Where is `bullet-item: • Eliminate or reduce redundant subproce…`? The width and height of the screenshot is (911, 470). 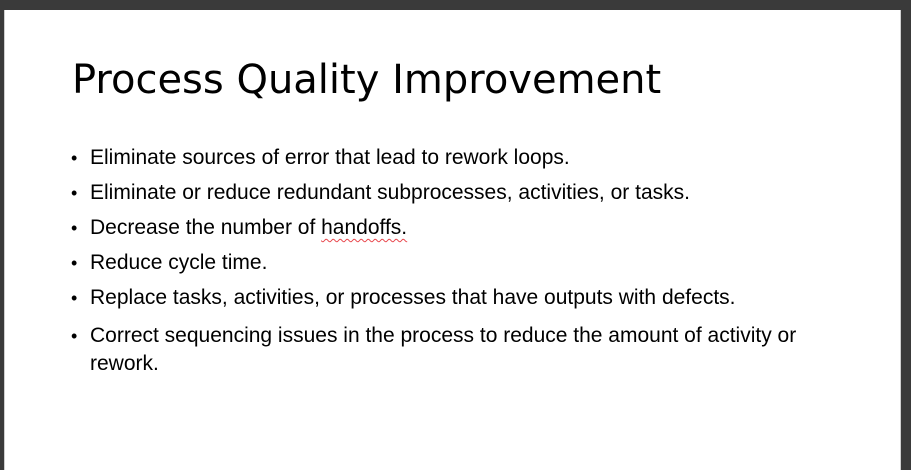
bullet-item: • Eliminate or reduce redundant subproce… is located at coordinates (451, 193).